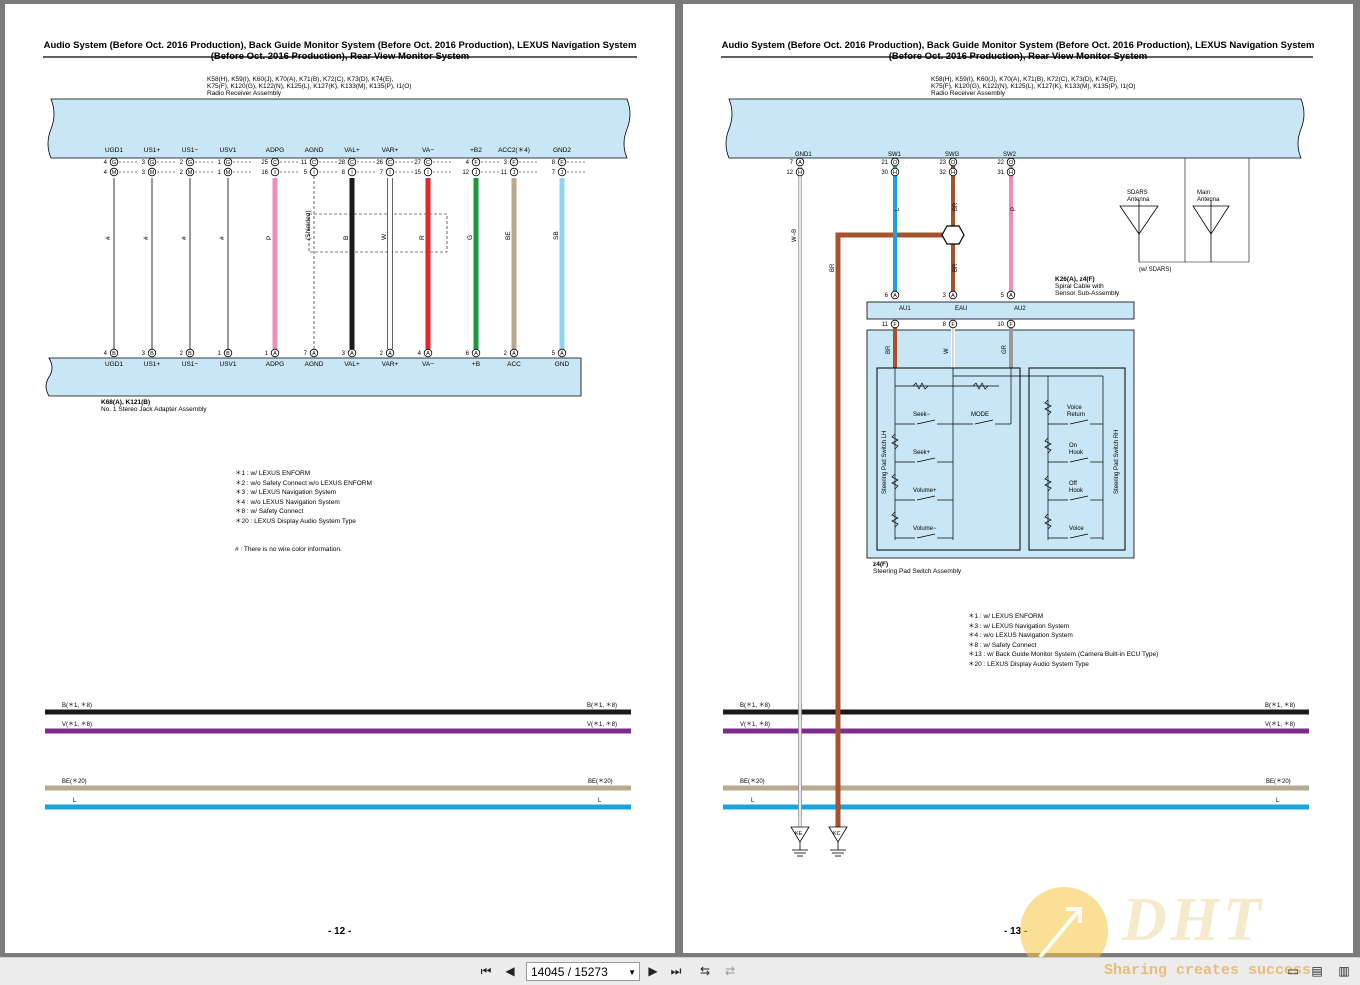  What do you see at coordinates (306, 354) in the screenshot?
I see `svg-text: 7` at bounding box center [306, 354].